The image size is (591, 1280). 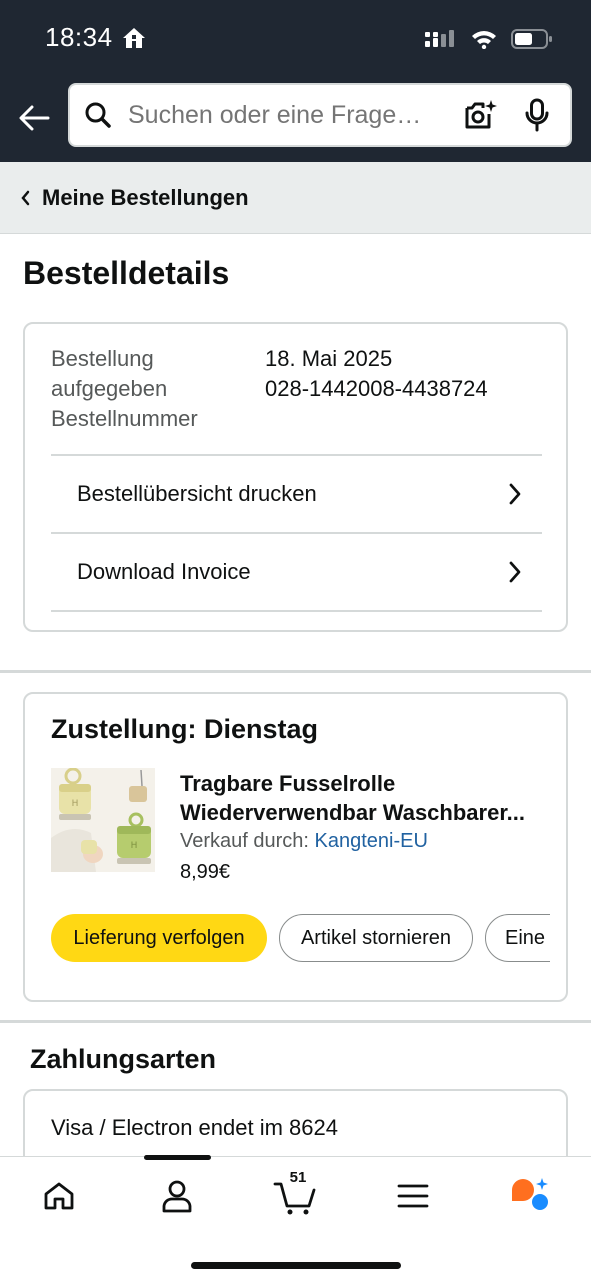 What do you see at coordinates (537, 115) in the screenshot?
I see `microphone-icon` at bounding box center [537, 115].